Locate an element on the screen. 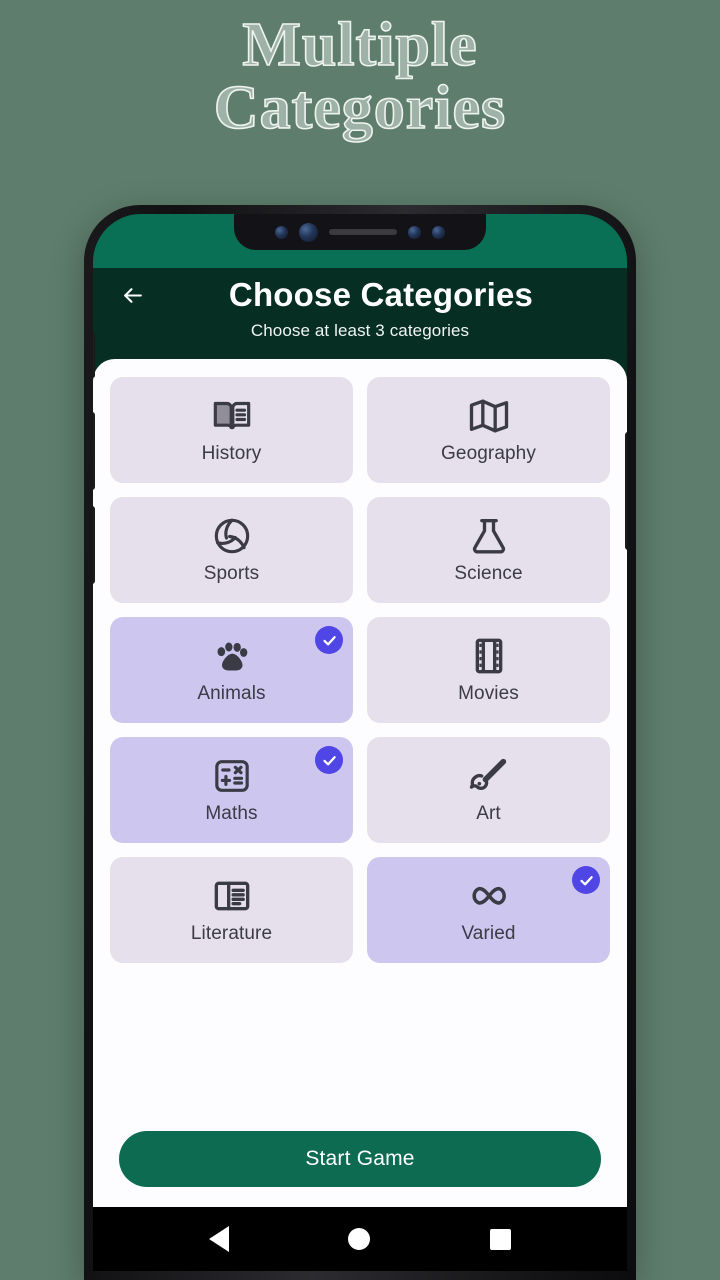  start-game-button: Start Game is located at coordinates (360, 1159).